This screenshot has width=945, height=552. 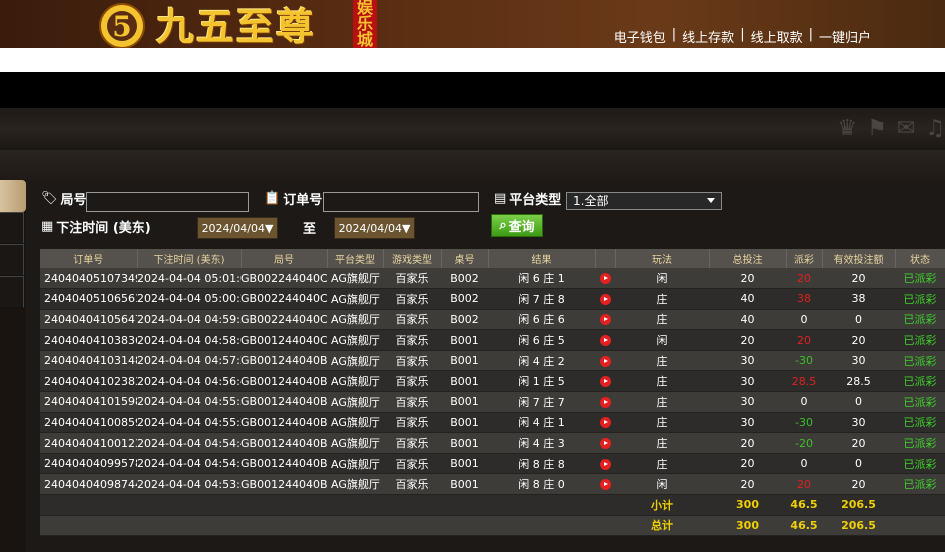 I want to click on result-cell: 闲 7 庄 7, so click(x=541, y=402).